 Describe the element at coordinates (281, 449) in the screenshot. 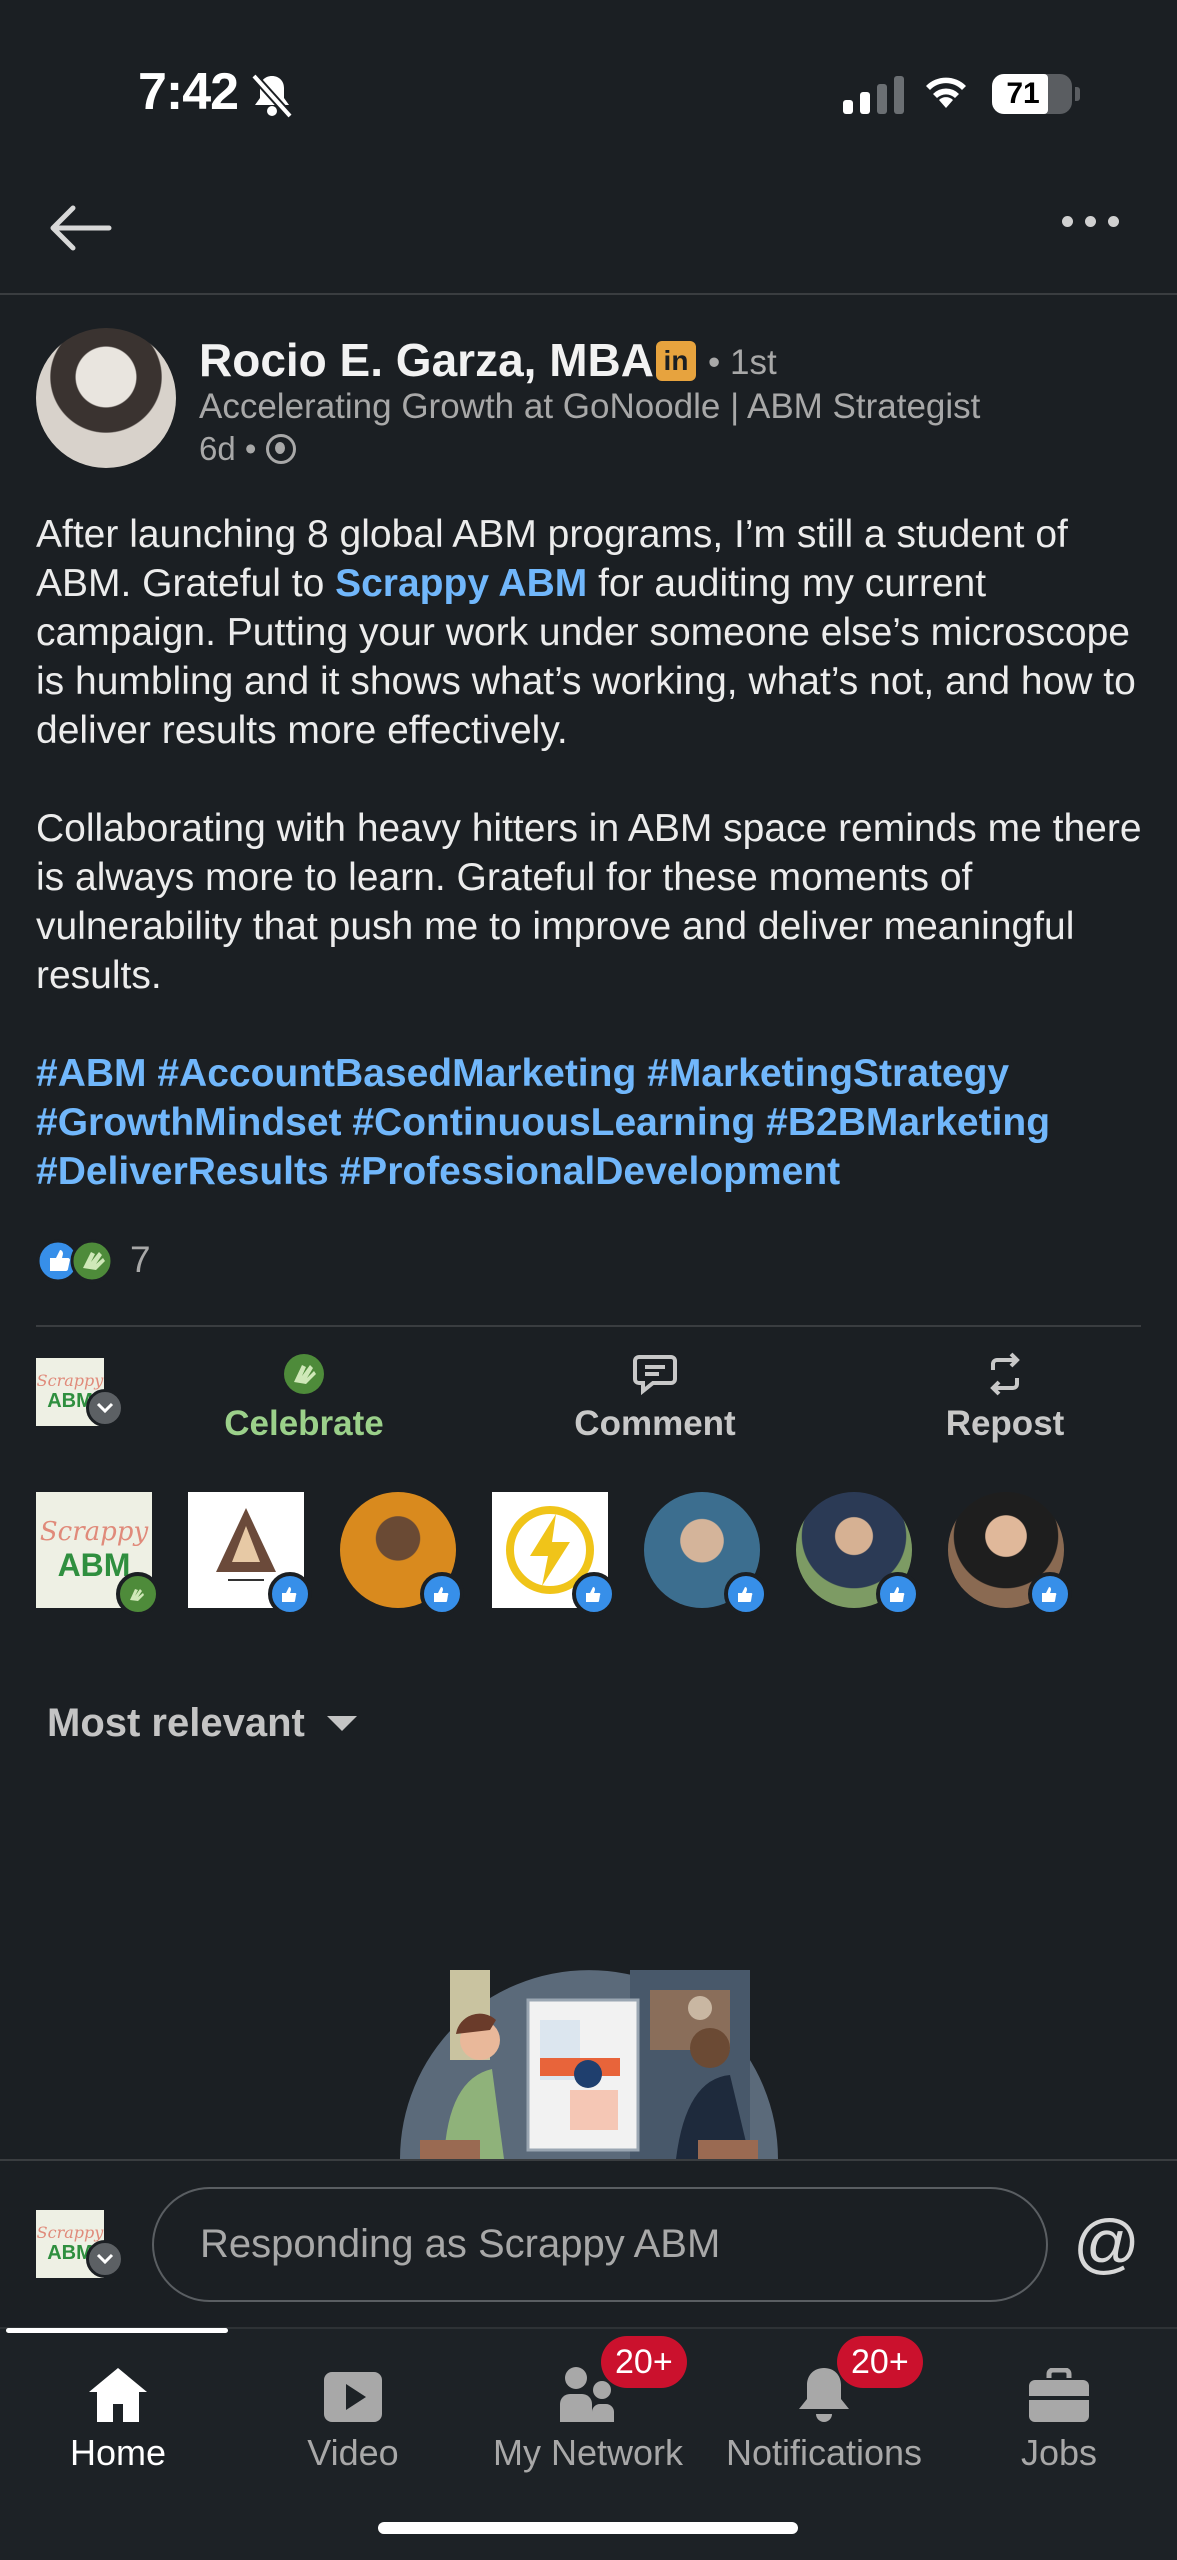

I see `globe-icon` at that location.